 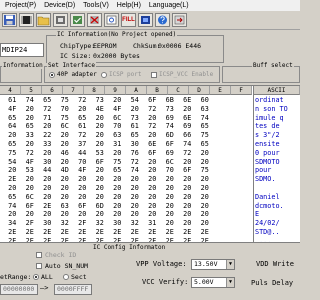 I want to click on exit-button, so click(x=179, y=20).